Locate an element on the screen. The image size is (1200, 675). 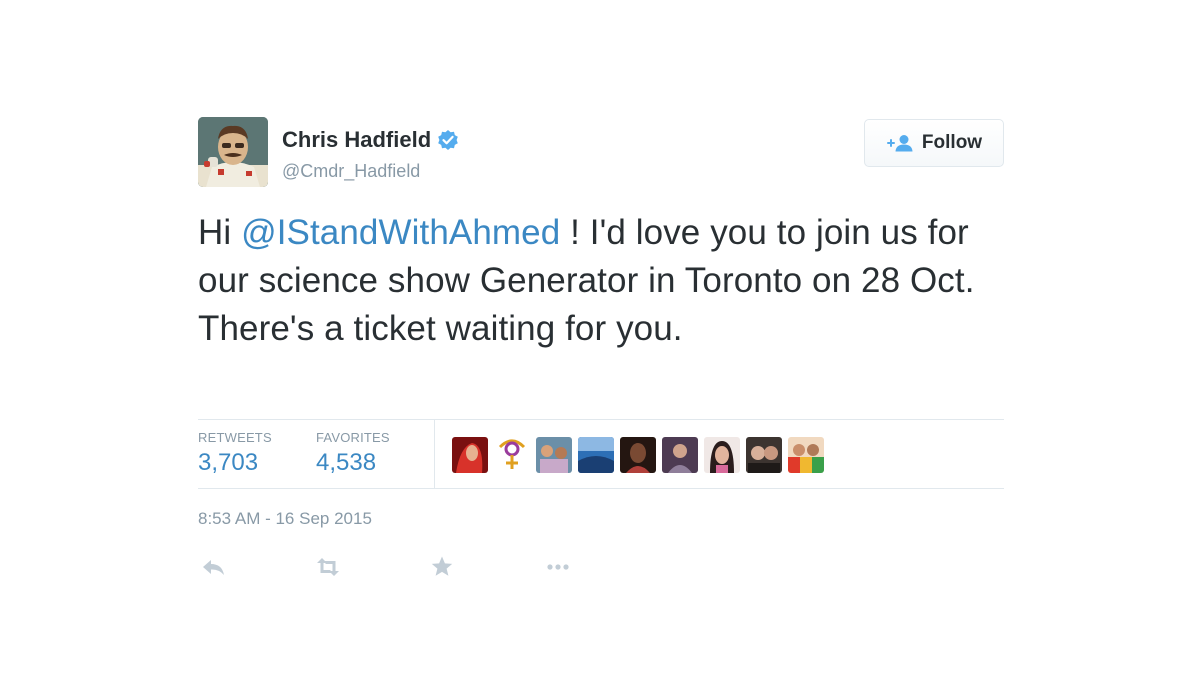
follow-button-label: Follow is located at coordinates (952, 142).